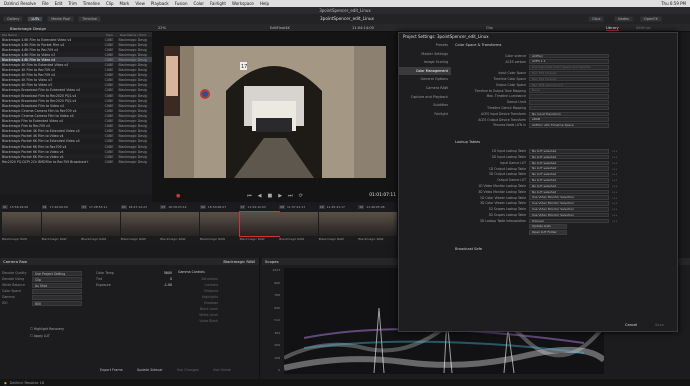  What do you see at coordinates (425, 71) in the screenshot?
I see `settings-nav-item: Color Management` at bounding box center [425, 71].